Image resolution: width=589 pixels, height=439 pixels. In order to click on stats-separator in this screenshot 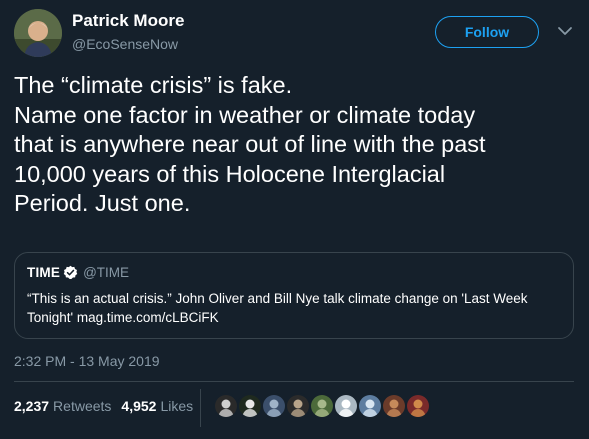, I will do `click(200, 408)`.